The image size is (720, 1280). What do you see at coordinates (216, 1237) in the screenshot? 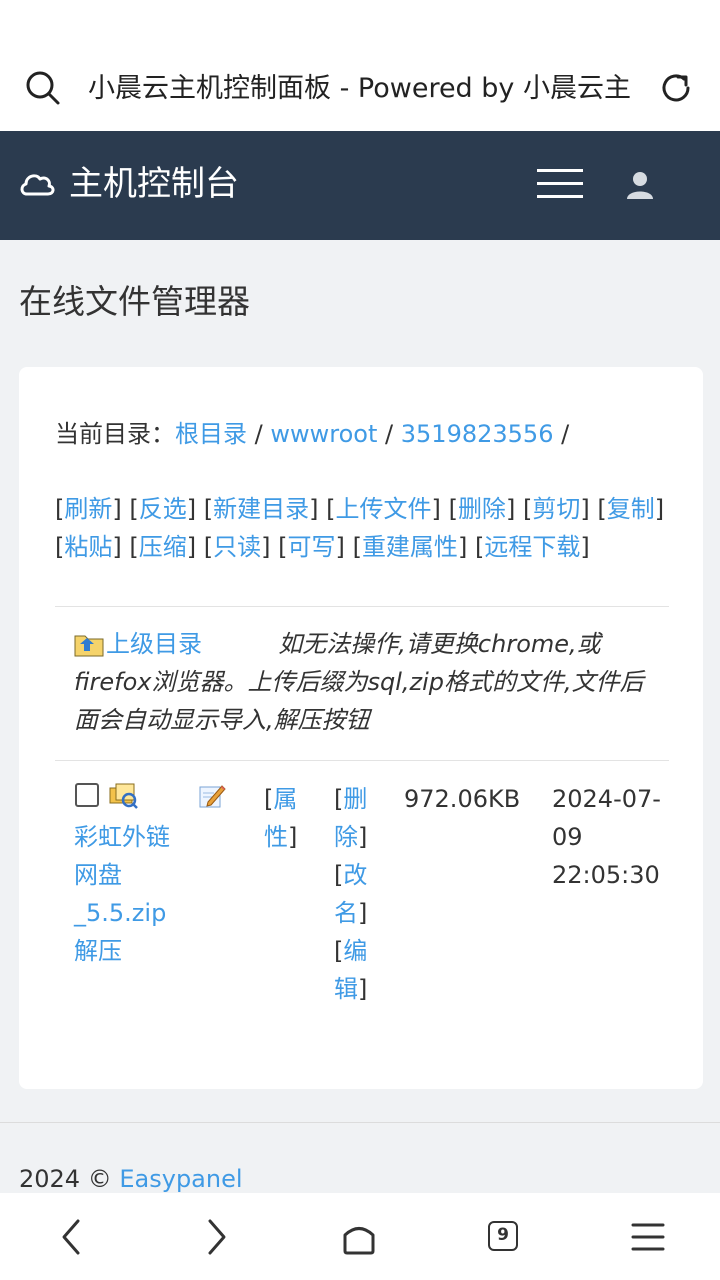
I see `forward-icon` at bounding box center [216, 1237].